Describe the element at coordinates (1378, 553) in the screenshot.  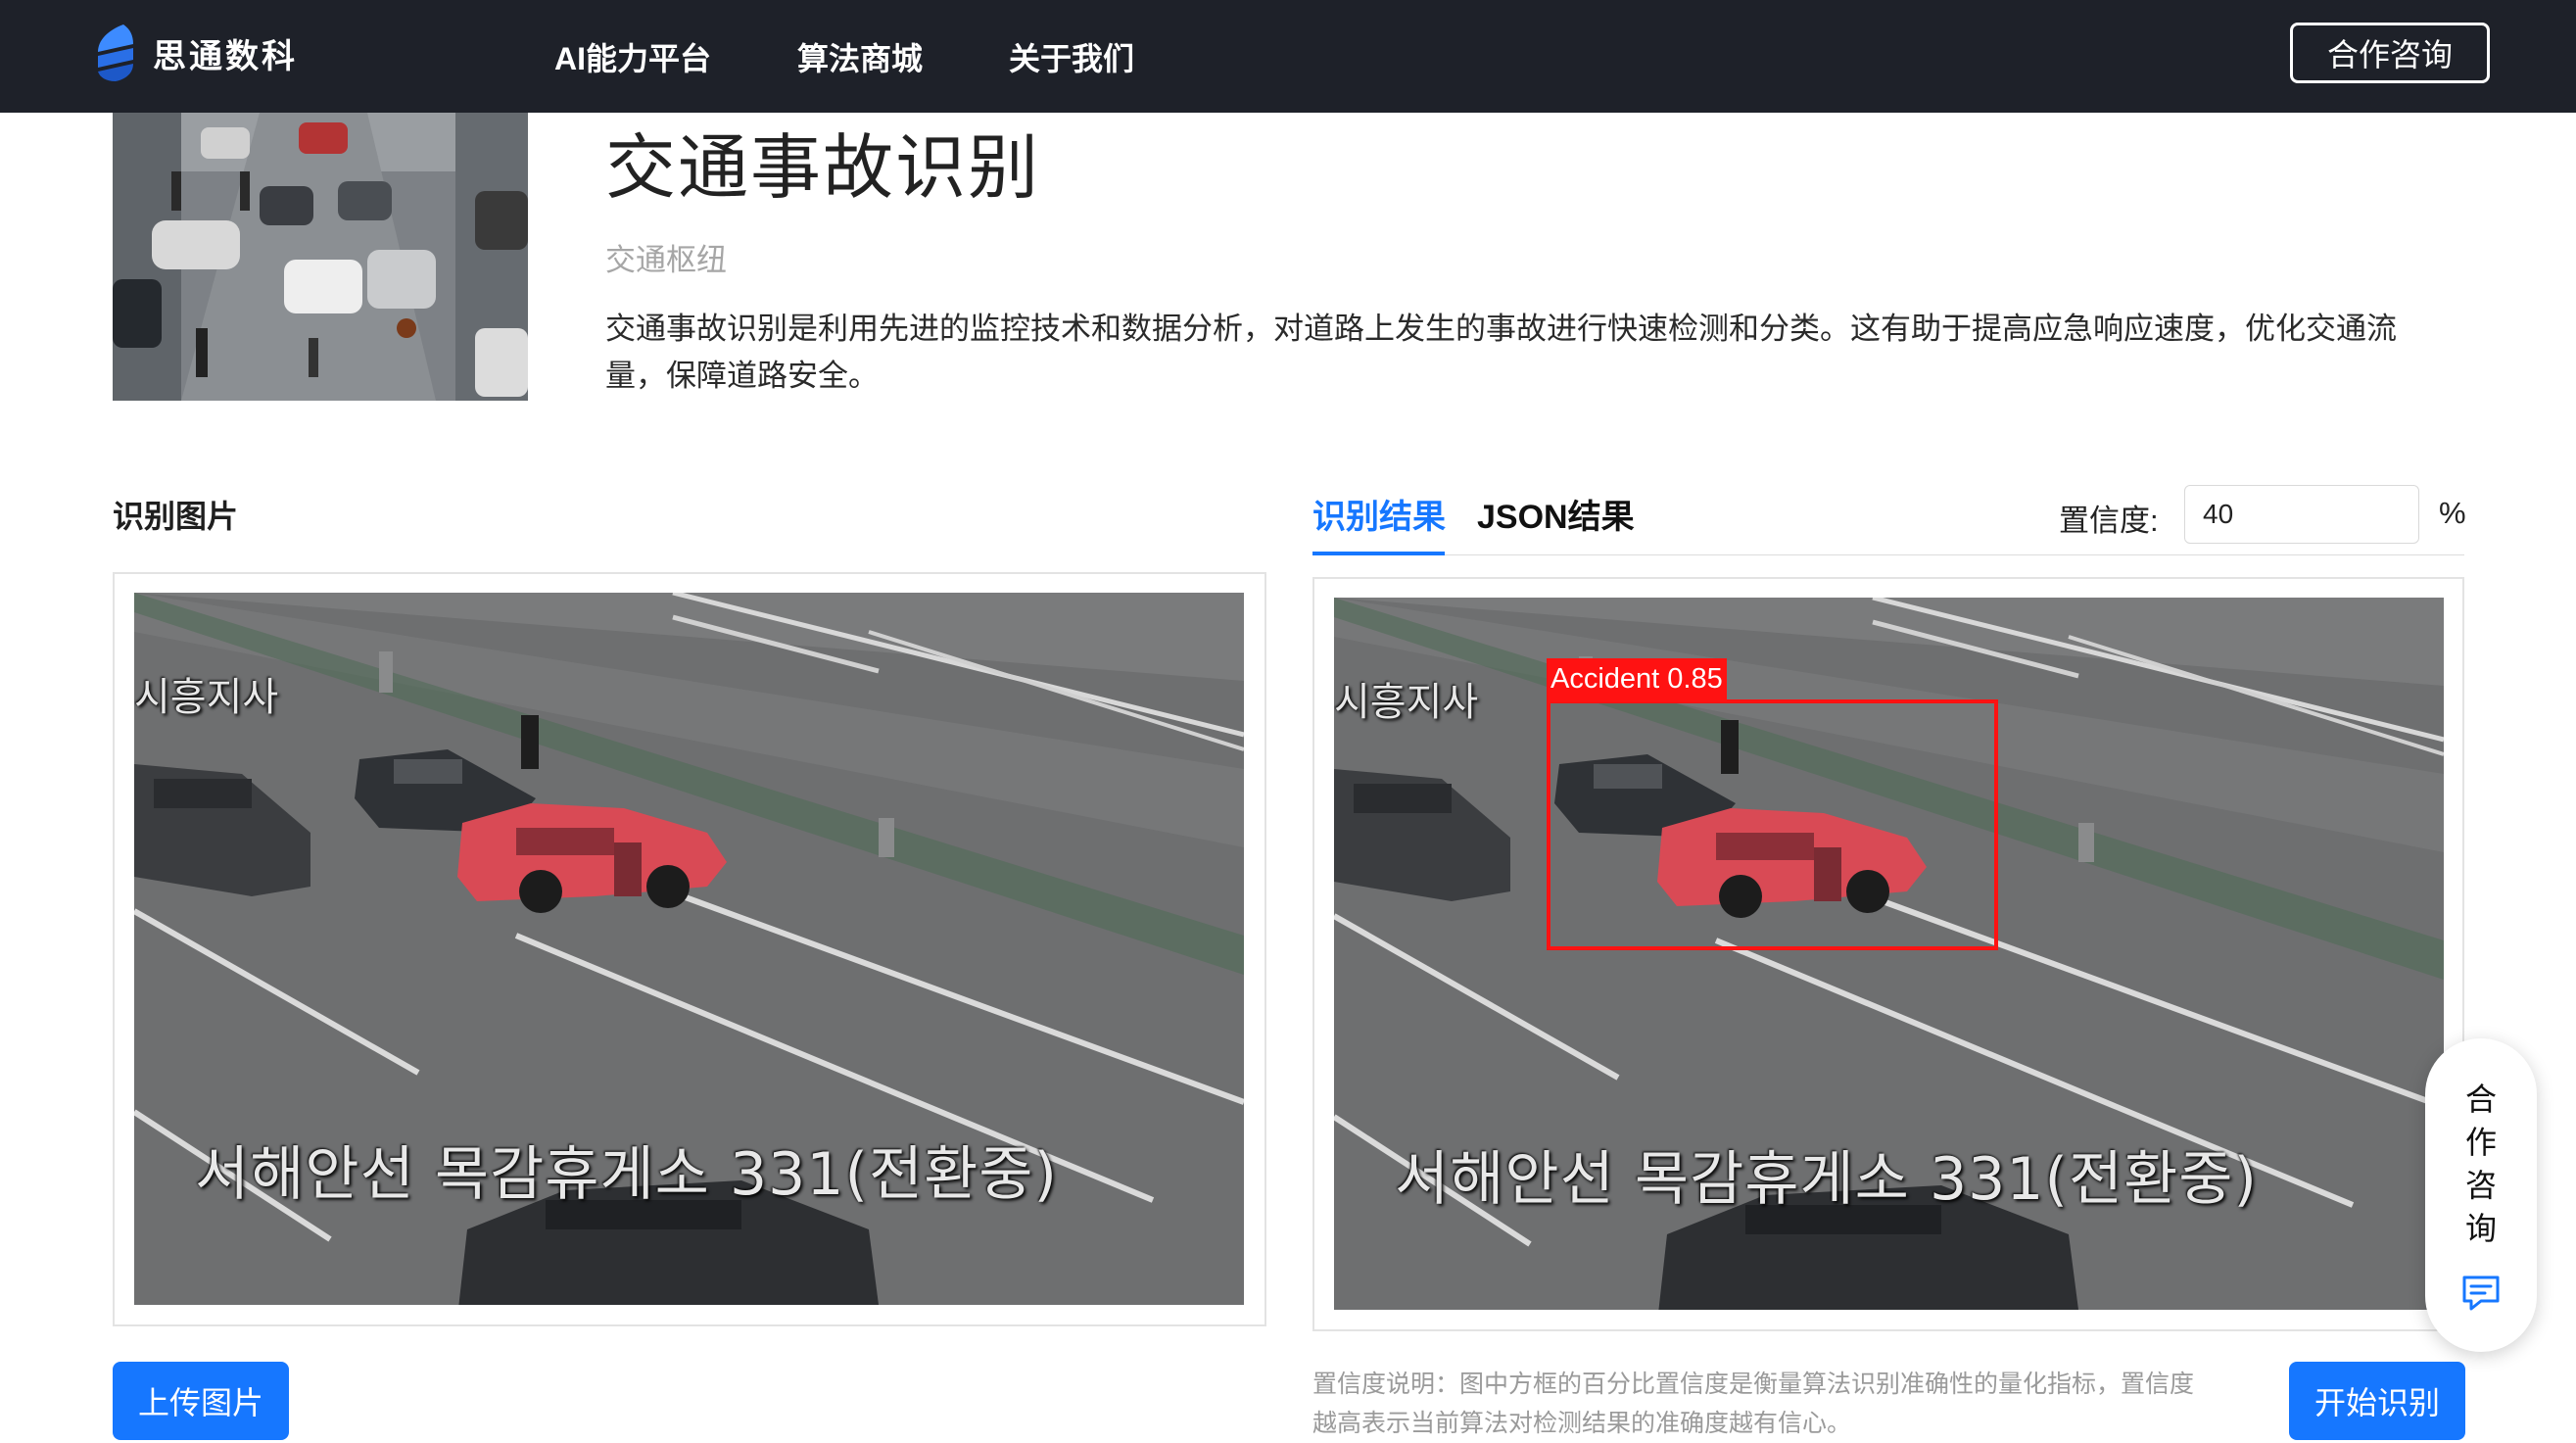
I see `active-tab-indicator` at that location.